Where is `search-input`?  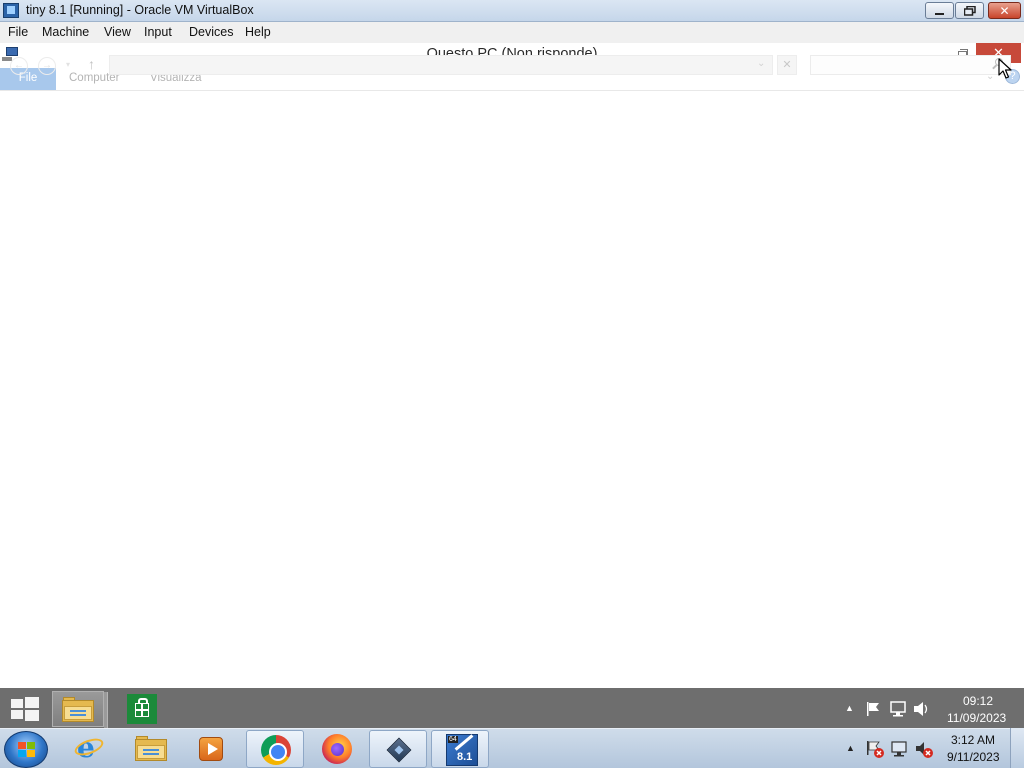 search-input is located at coordinates (910, 65).